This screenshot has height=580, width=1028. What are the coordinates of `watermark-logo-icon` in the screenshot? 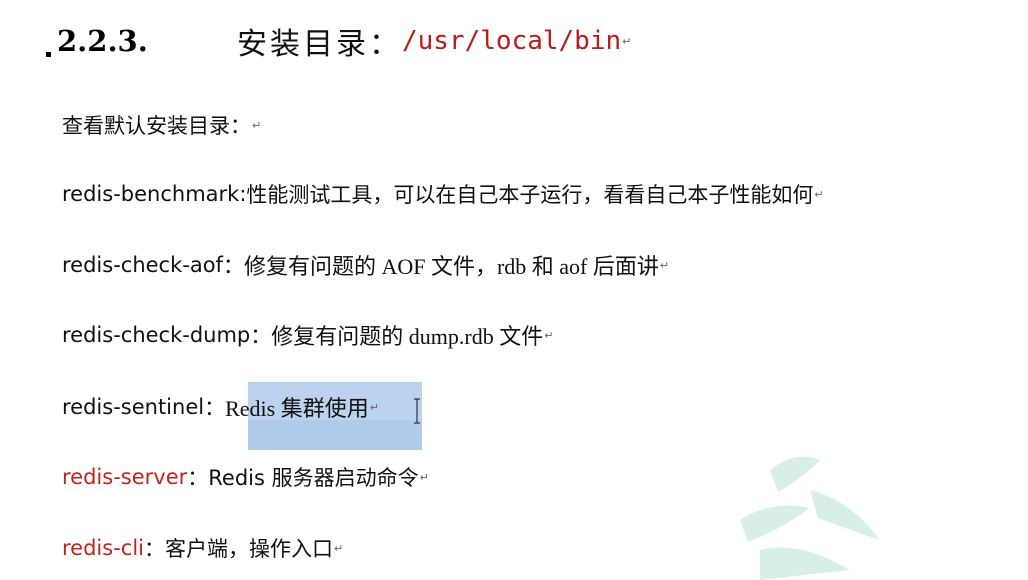 It's located at (810, 518).